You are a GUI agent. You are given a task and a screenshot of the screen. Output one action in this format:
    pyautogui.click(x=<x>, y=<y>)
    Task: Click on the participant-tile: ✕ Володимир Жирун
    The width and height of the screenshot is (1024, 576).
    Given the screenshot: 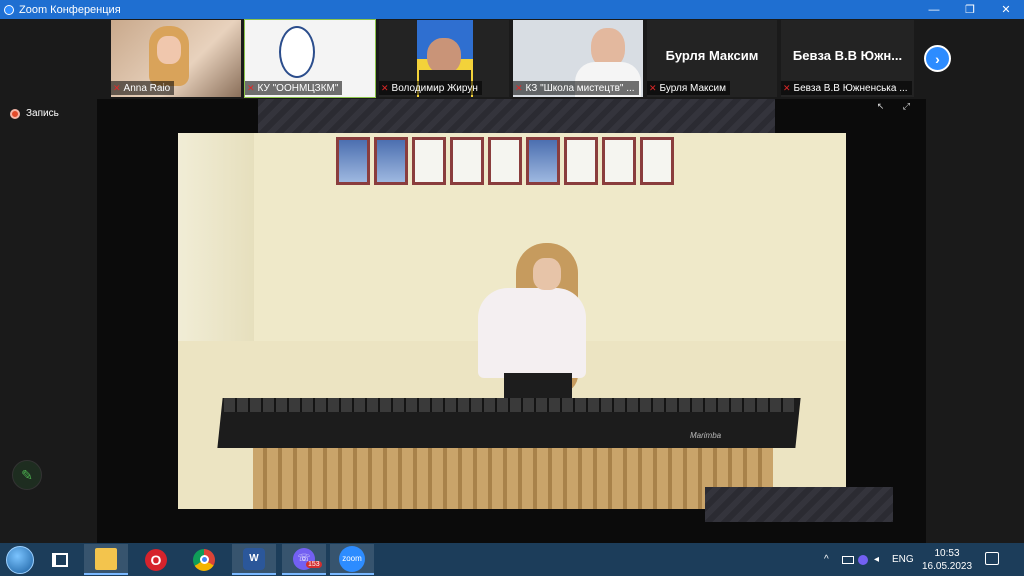 What is the action you would take?
    pyautogui.click(x=444, y=58)
    